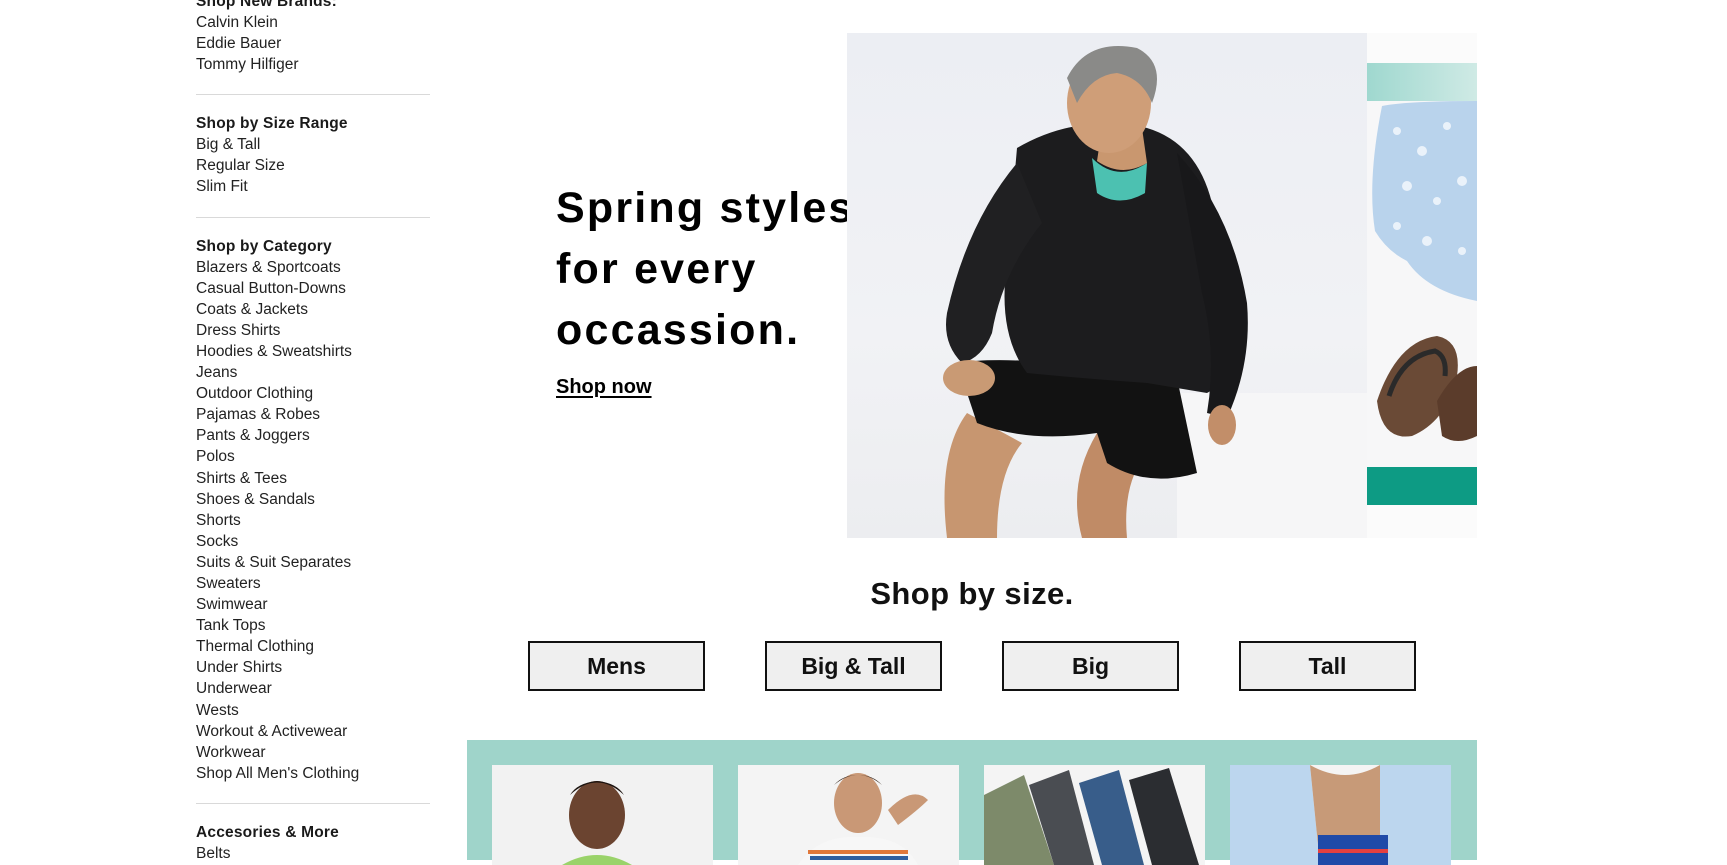 This screenshot has height=865, width=1727. Describe the element at coordinates (313, 351) in the screenshot. I see `sidebar-category-link: Hoodies & Sweatshirts` at that location.